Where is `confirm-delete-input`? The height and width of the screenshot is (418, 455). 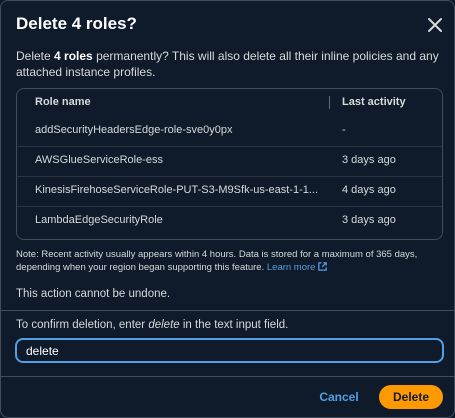 confirm-delete-input is located at coordinates (229, 350).